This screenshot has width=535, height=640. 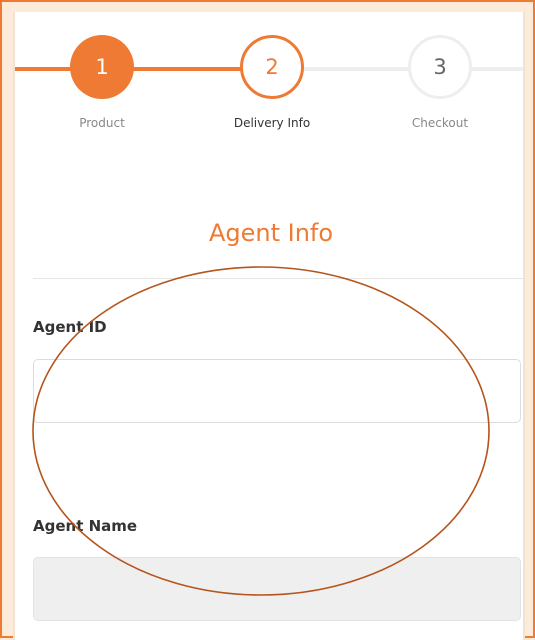 I want to click on agent-name-input, so click(x=277, y=589).